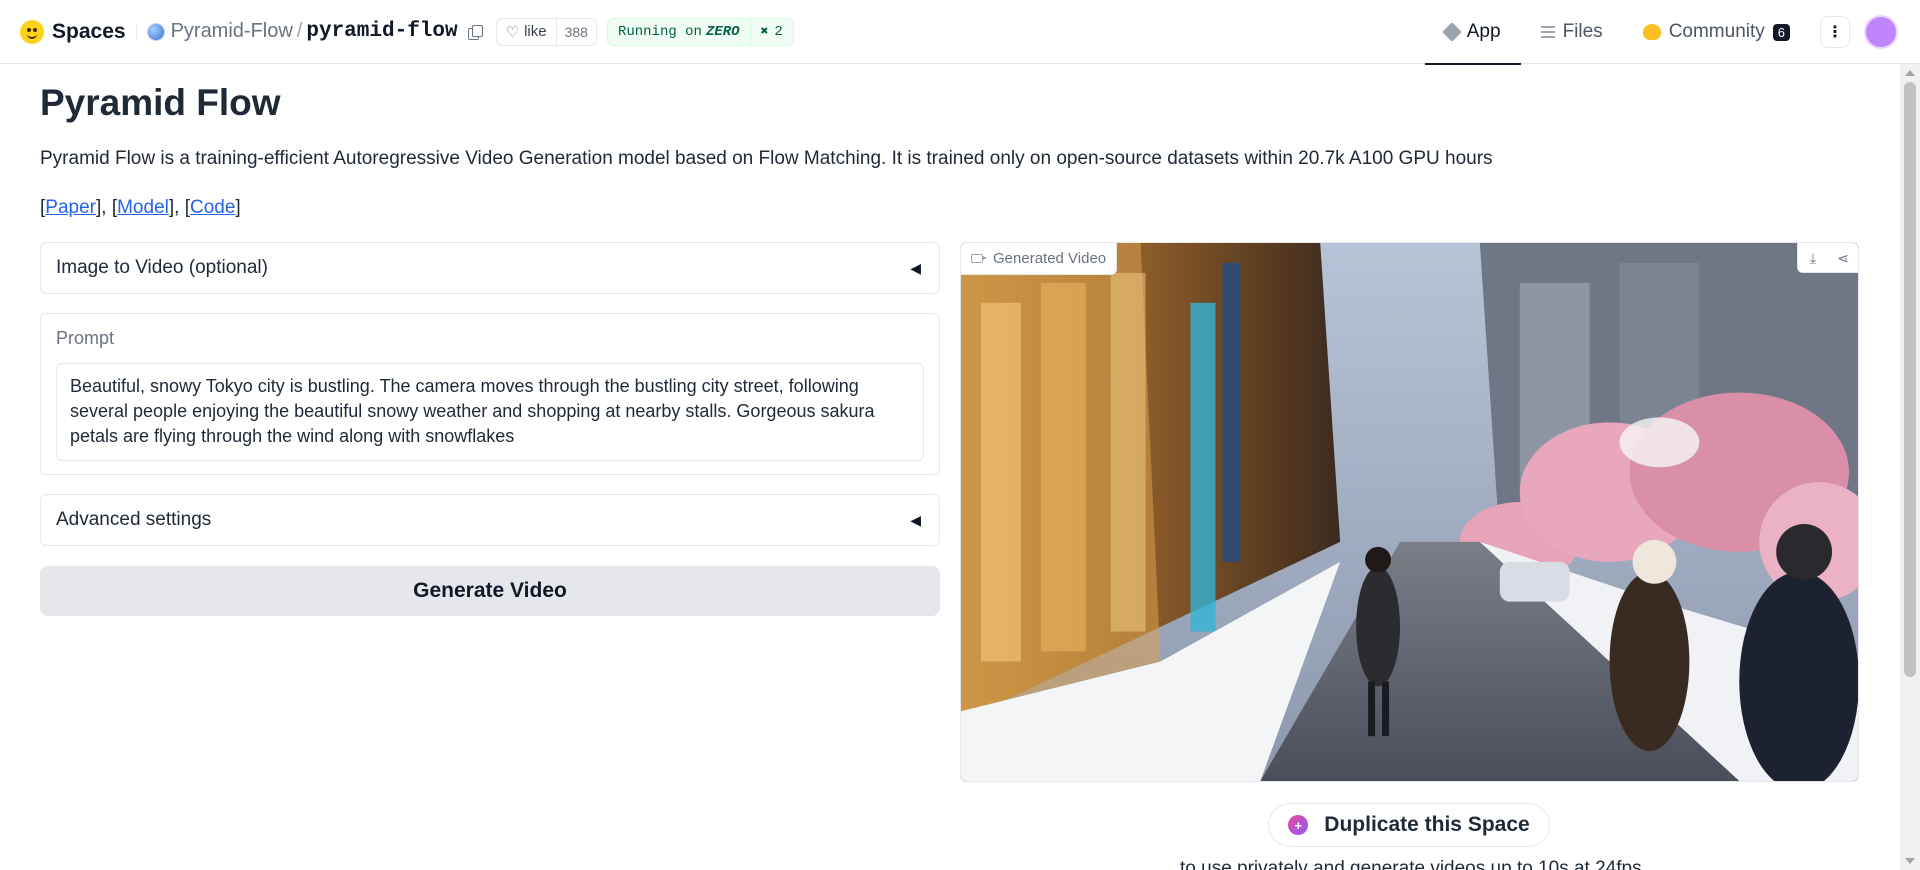  What do you see at coordinates (32, 31) in the screenshot?
I see `hugging-face-icon` at bounding box center [32, 31].